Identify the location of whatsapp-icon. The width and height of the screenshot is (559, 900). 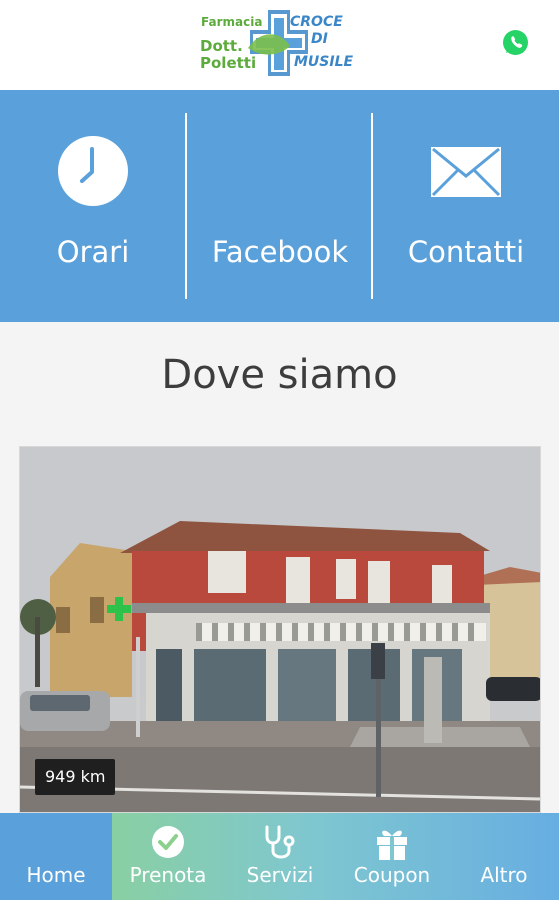
(515, 42).